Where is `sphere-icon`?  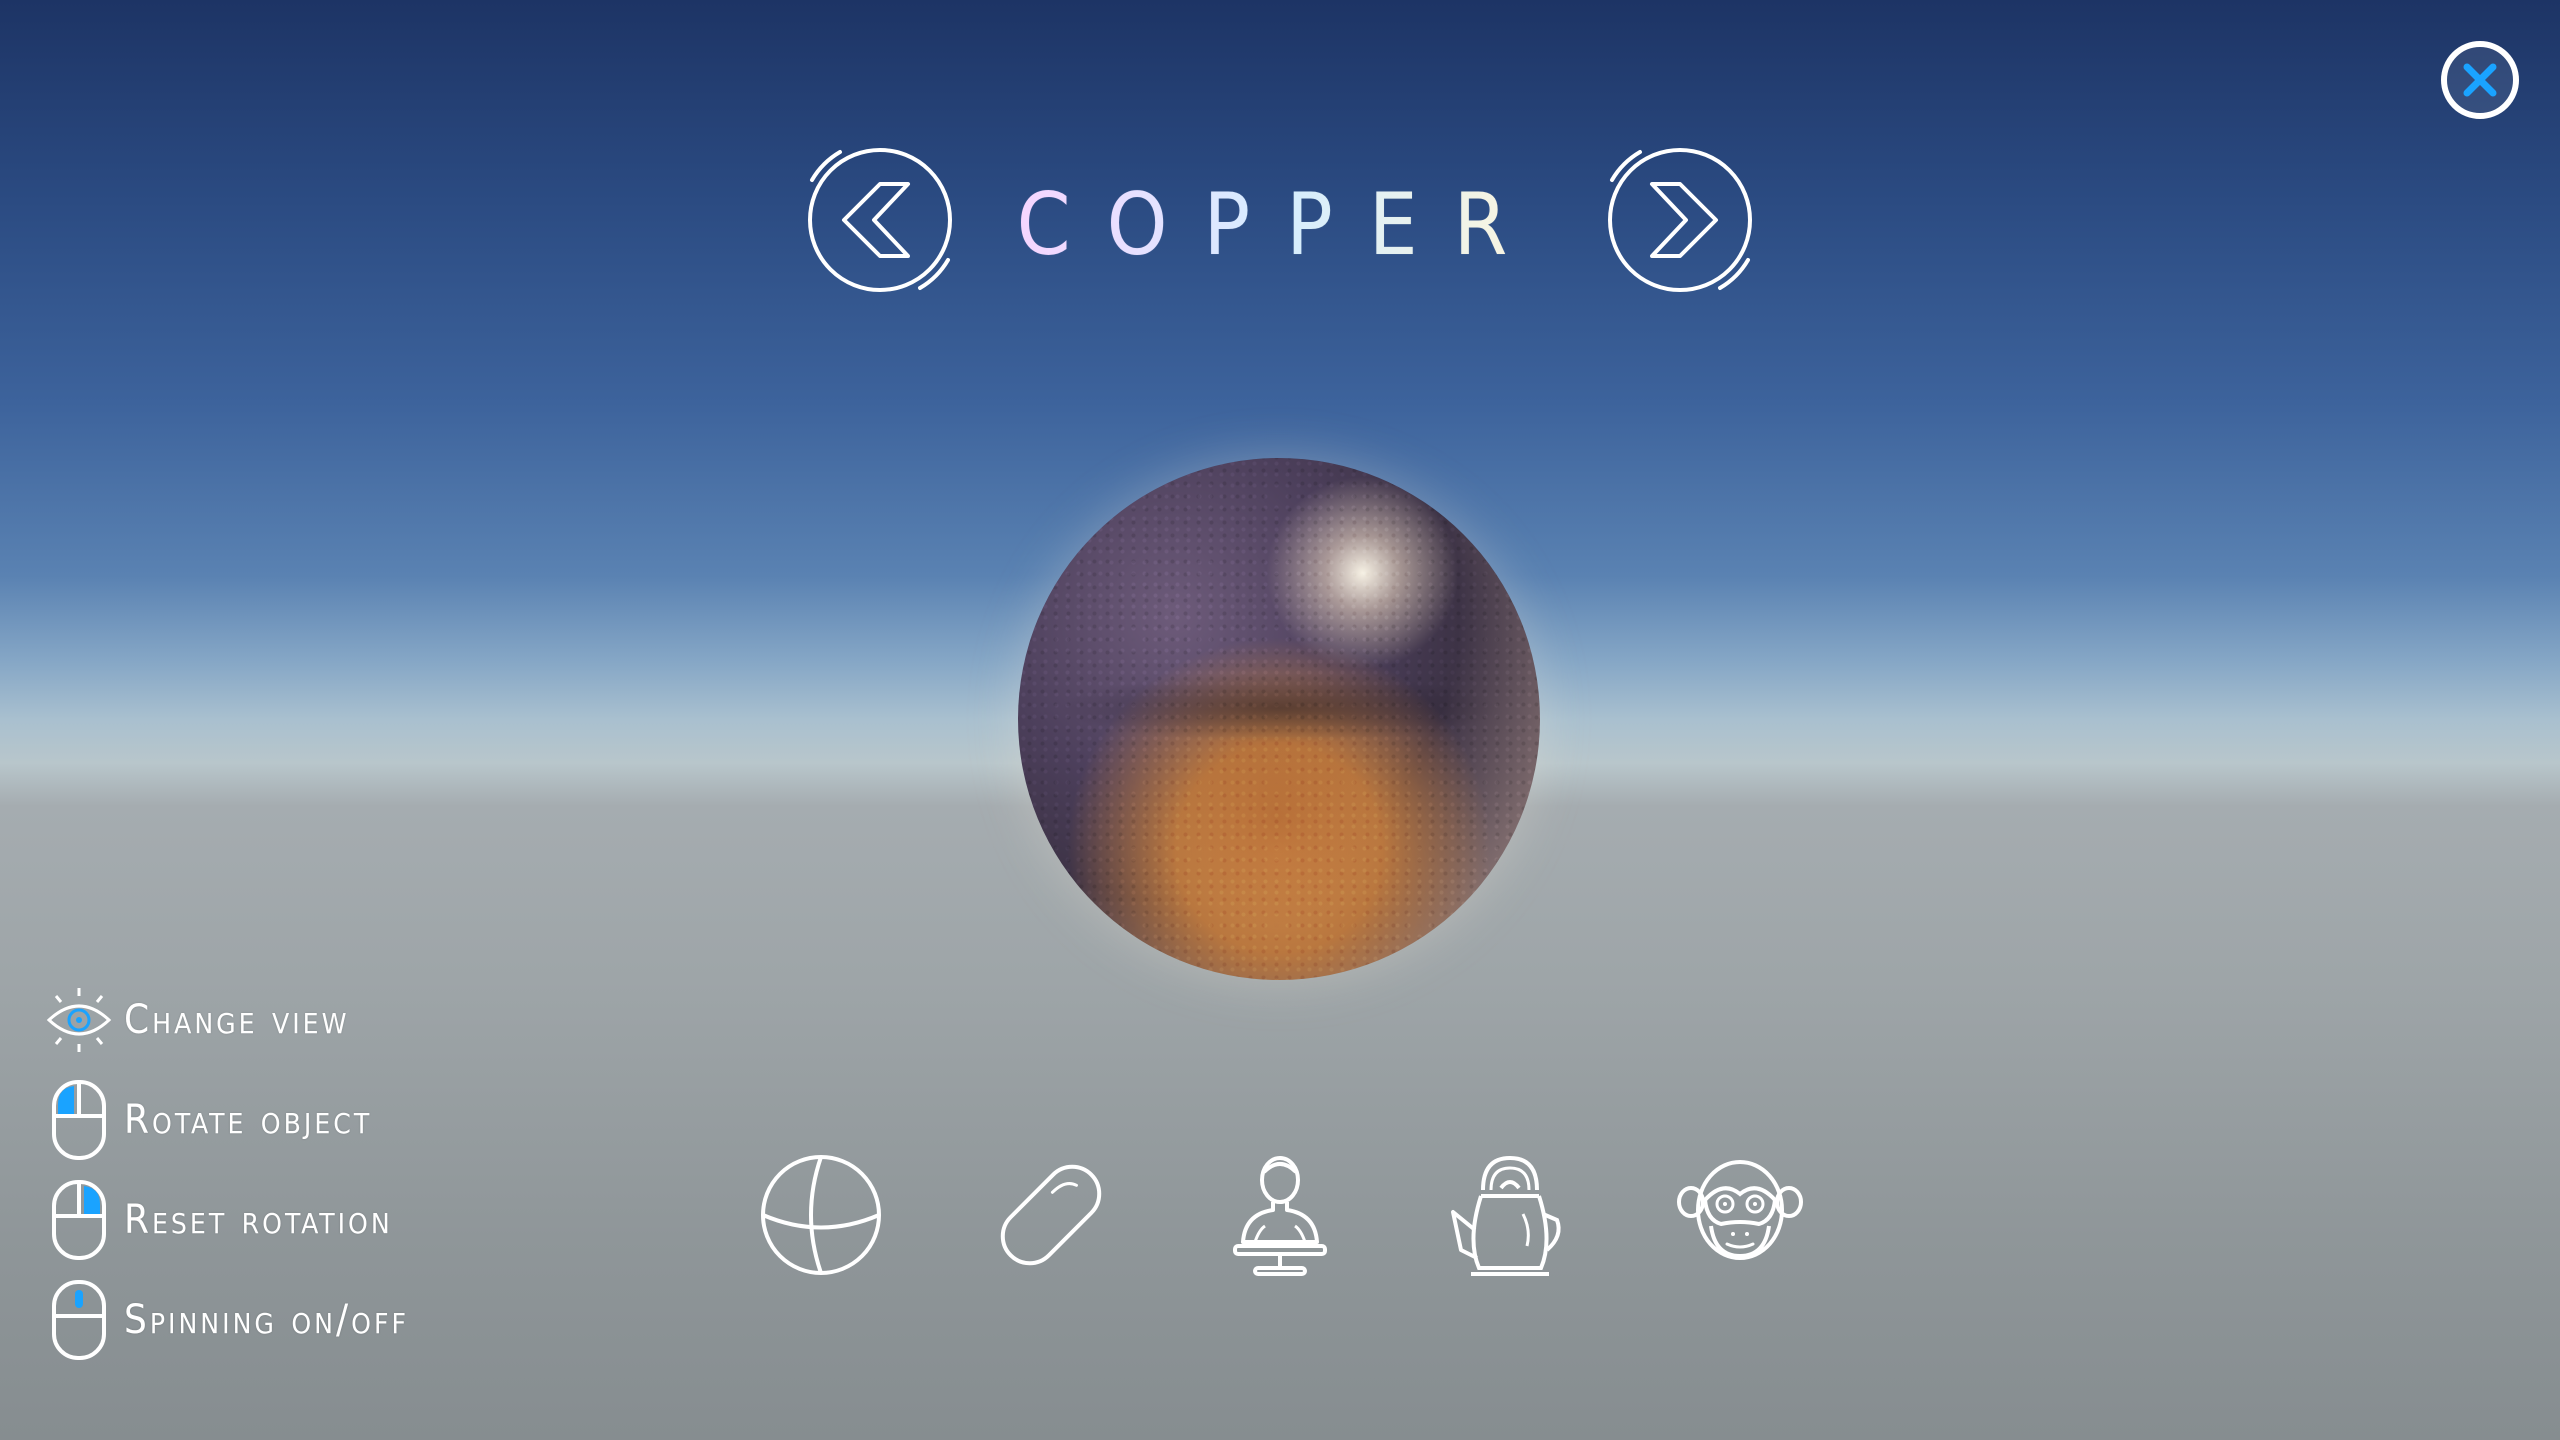
sphere-icon is located at coordinates (821, 1215).